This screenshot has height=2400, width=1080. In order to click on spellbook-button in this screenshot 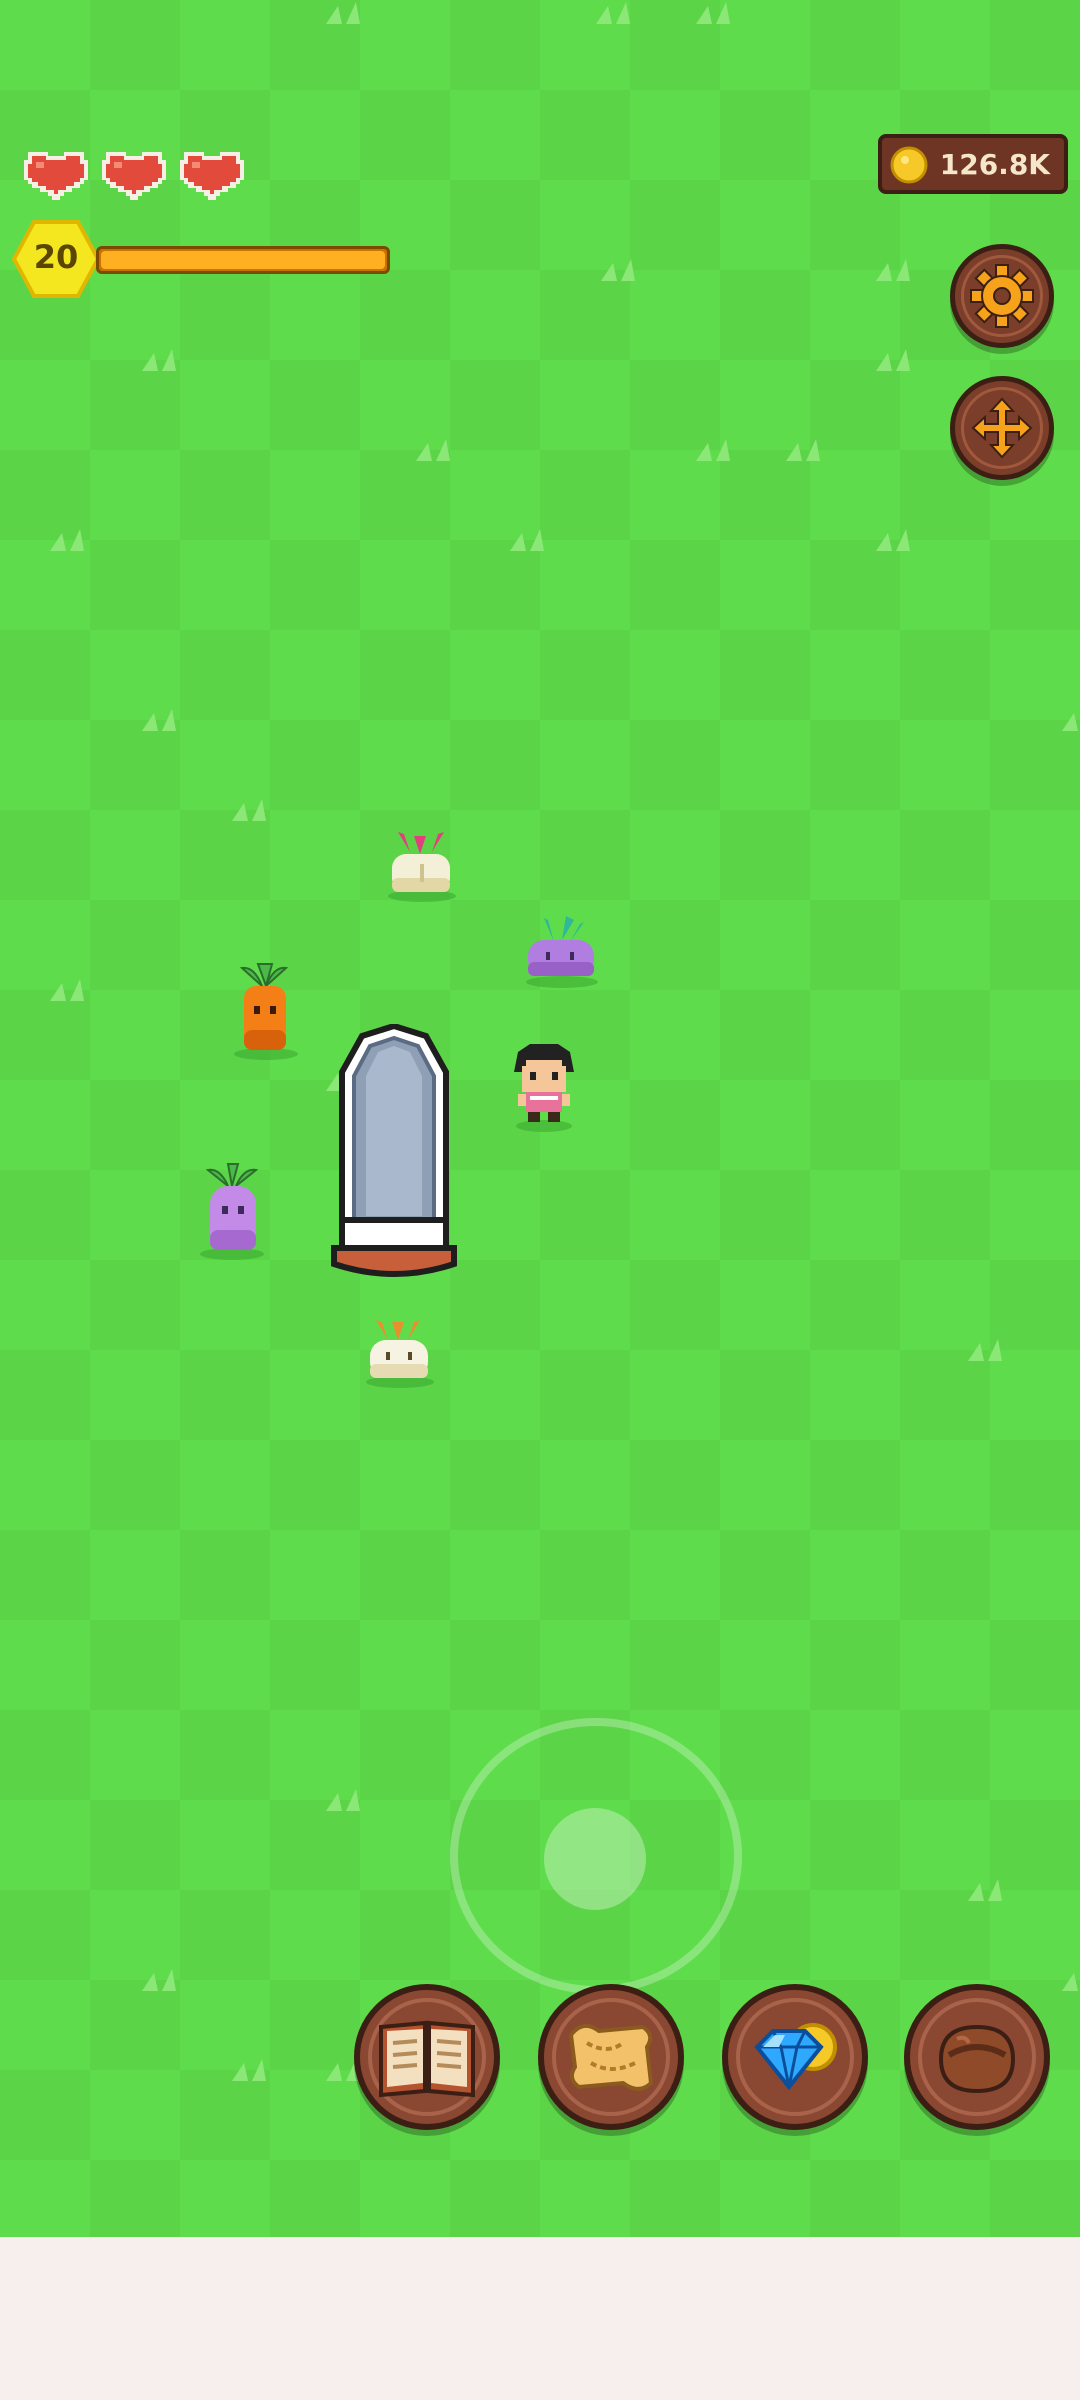, I will do `click(427, 2057)`.